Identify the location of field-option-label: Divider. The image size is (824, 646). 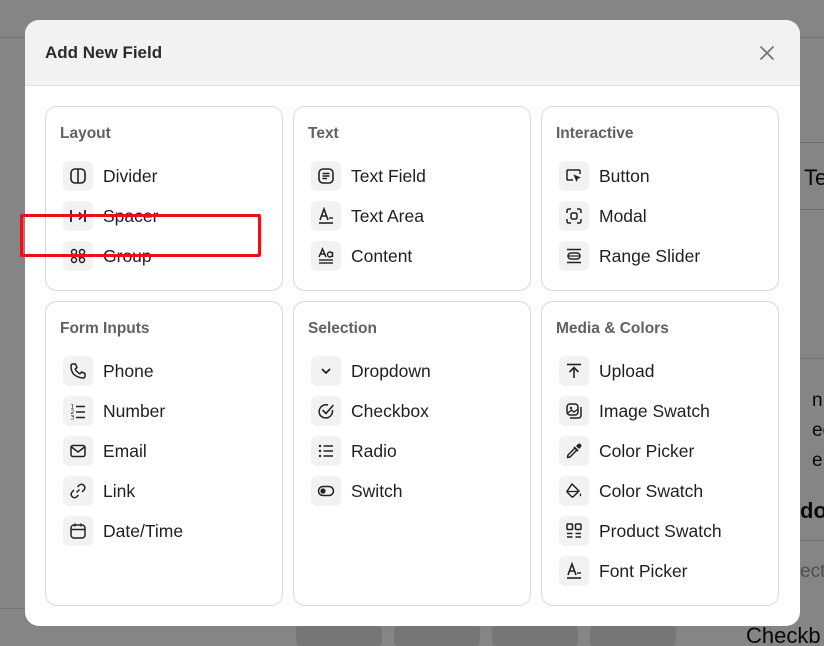
(130, 175).